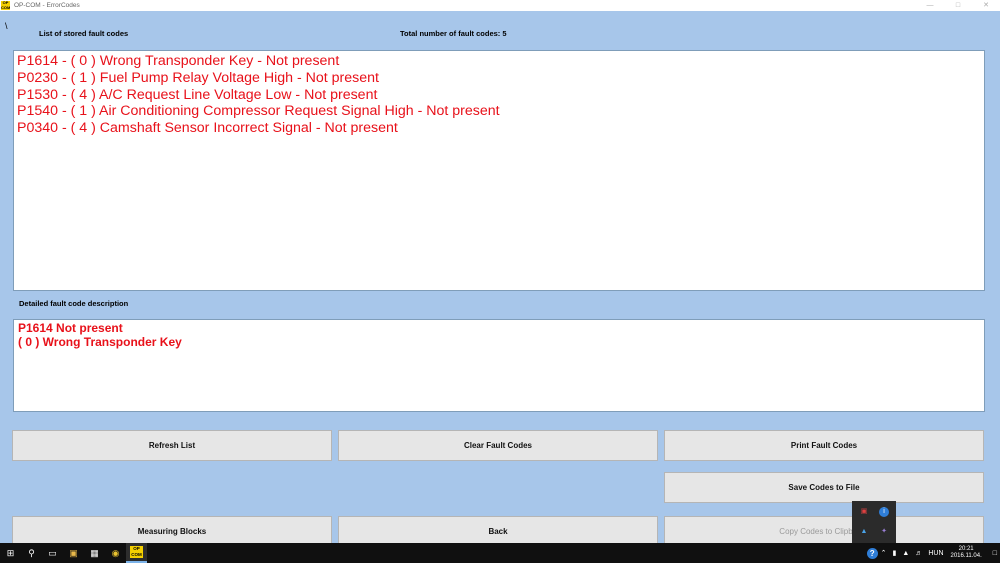  Describe the element at coordinates (500, 5) in the screenshot. I see `title-bar: OP COM OP-COM - ErrorCodes — □ ✕` at that location.